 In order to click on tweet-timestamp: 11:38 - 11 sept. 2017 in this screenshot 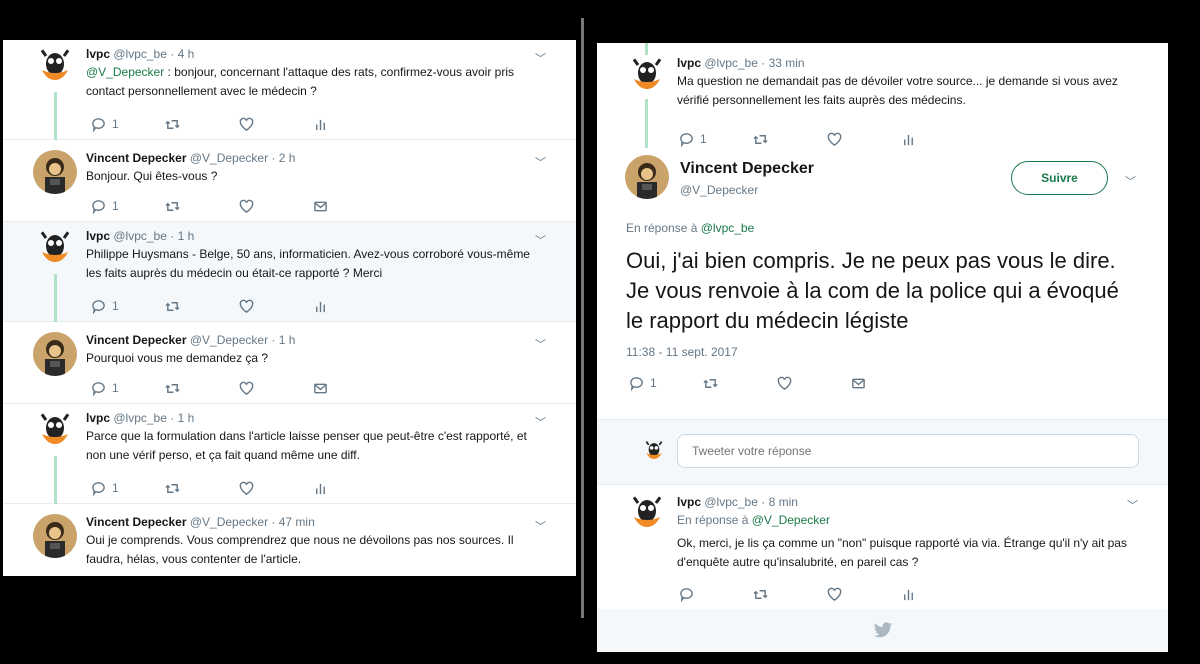, I will do `click(682, 352)`.